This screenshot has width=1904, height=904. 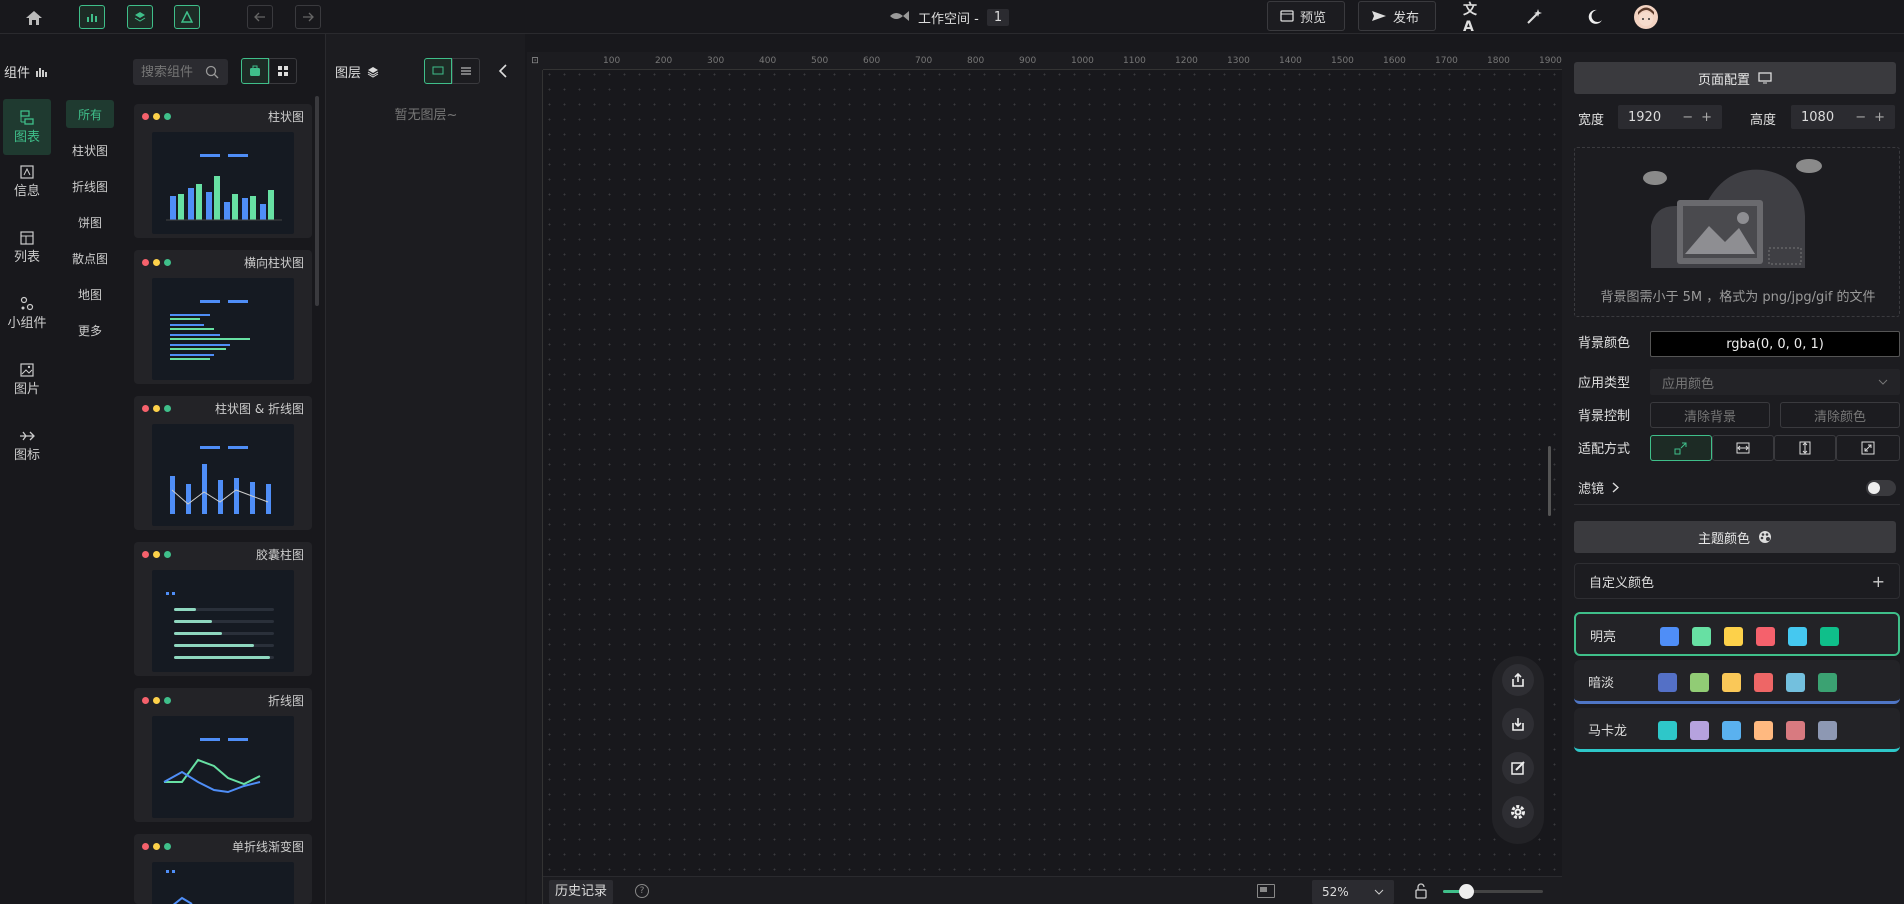 I want to click on theme-card-dim: 暗淡, so click(x=1737, y=682).